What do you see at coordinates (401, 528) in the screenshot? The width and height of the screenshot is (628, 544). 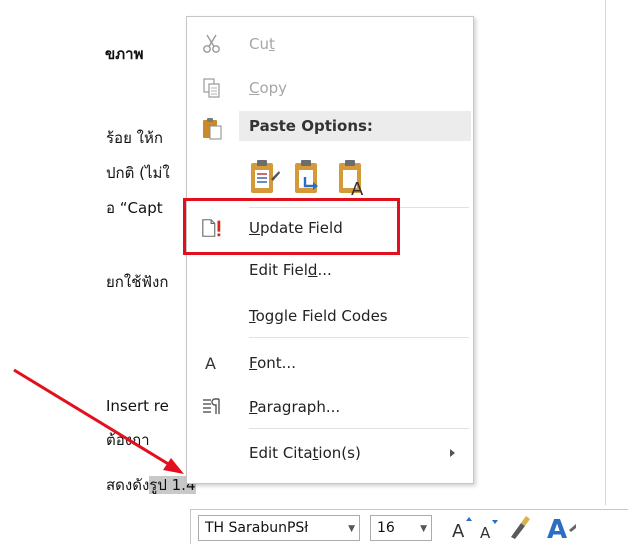 I see `font-size-select: 16 ▼` at bounding box center [401, 528].